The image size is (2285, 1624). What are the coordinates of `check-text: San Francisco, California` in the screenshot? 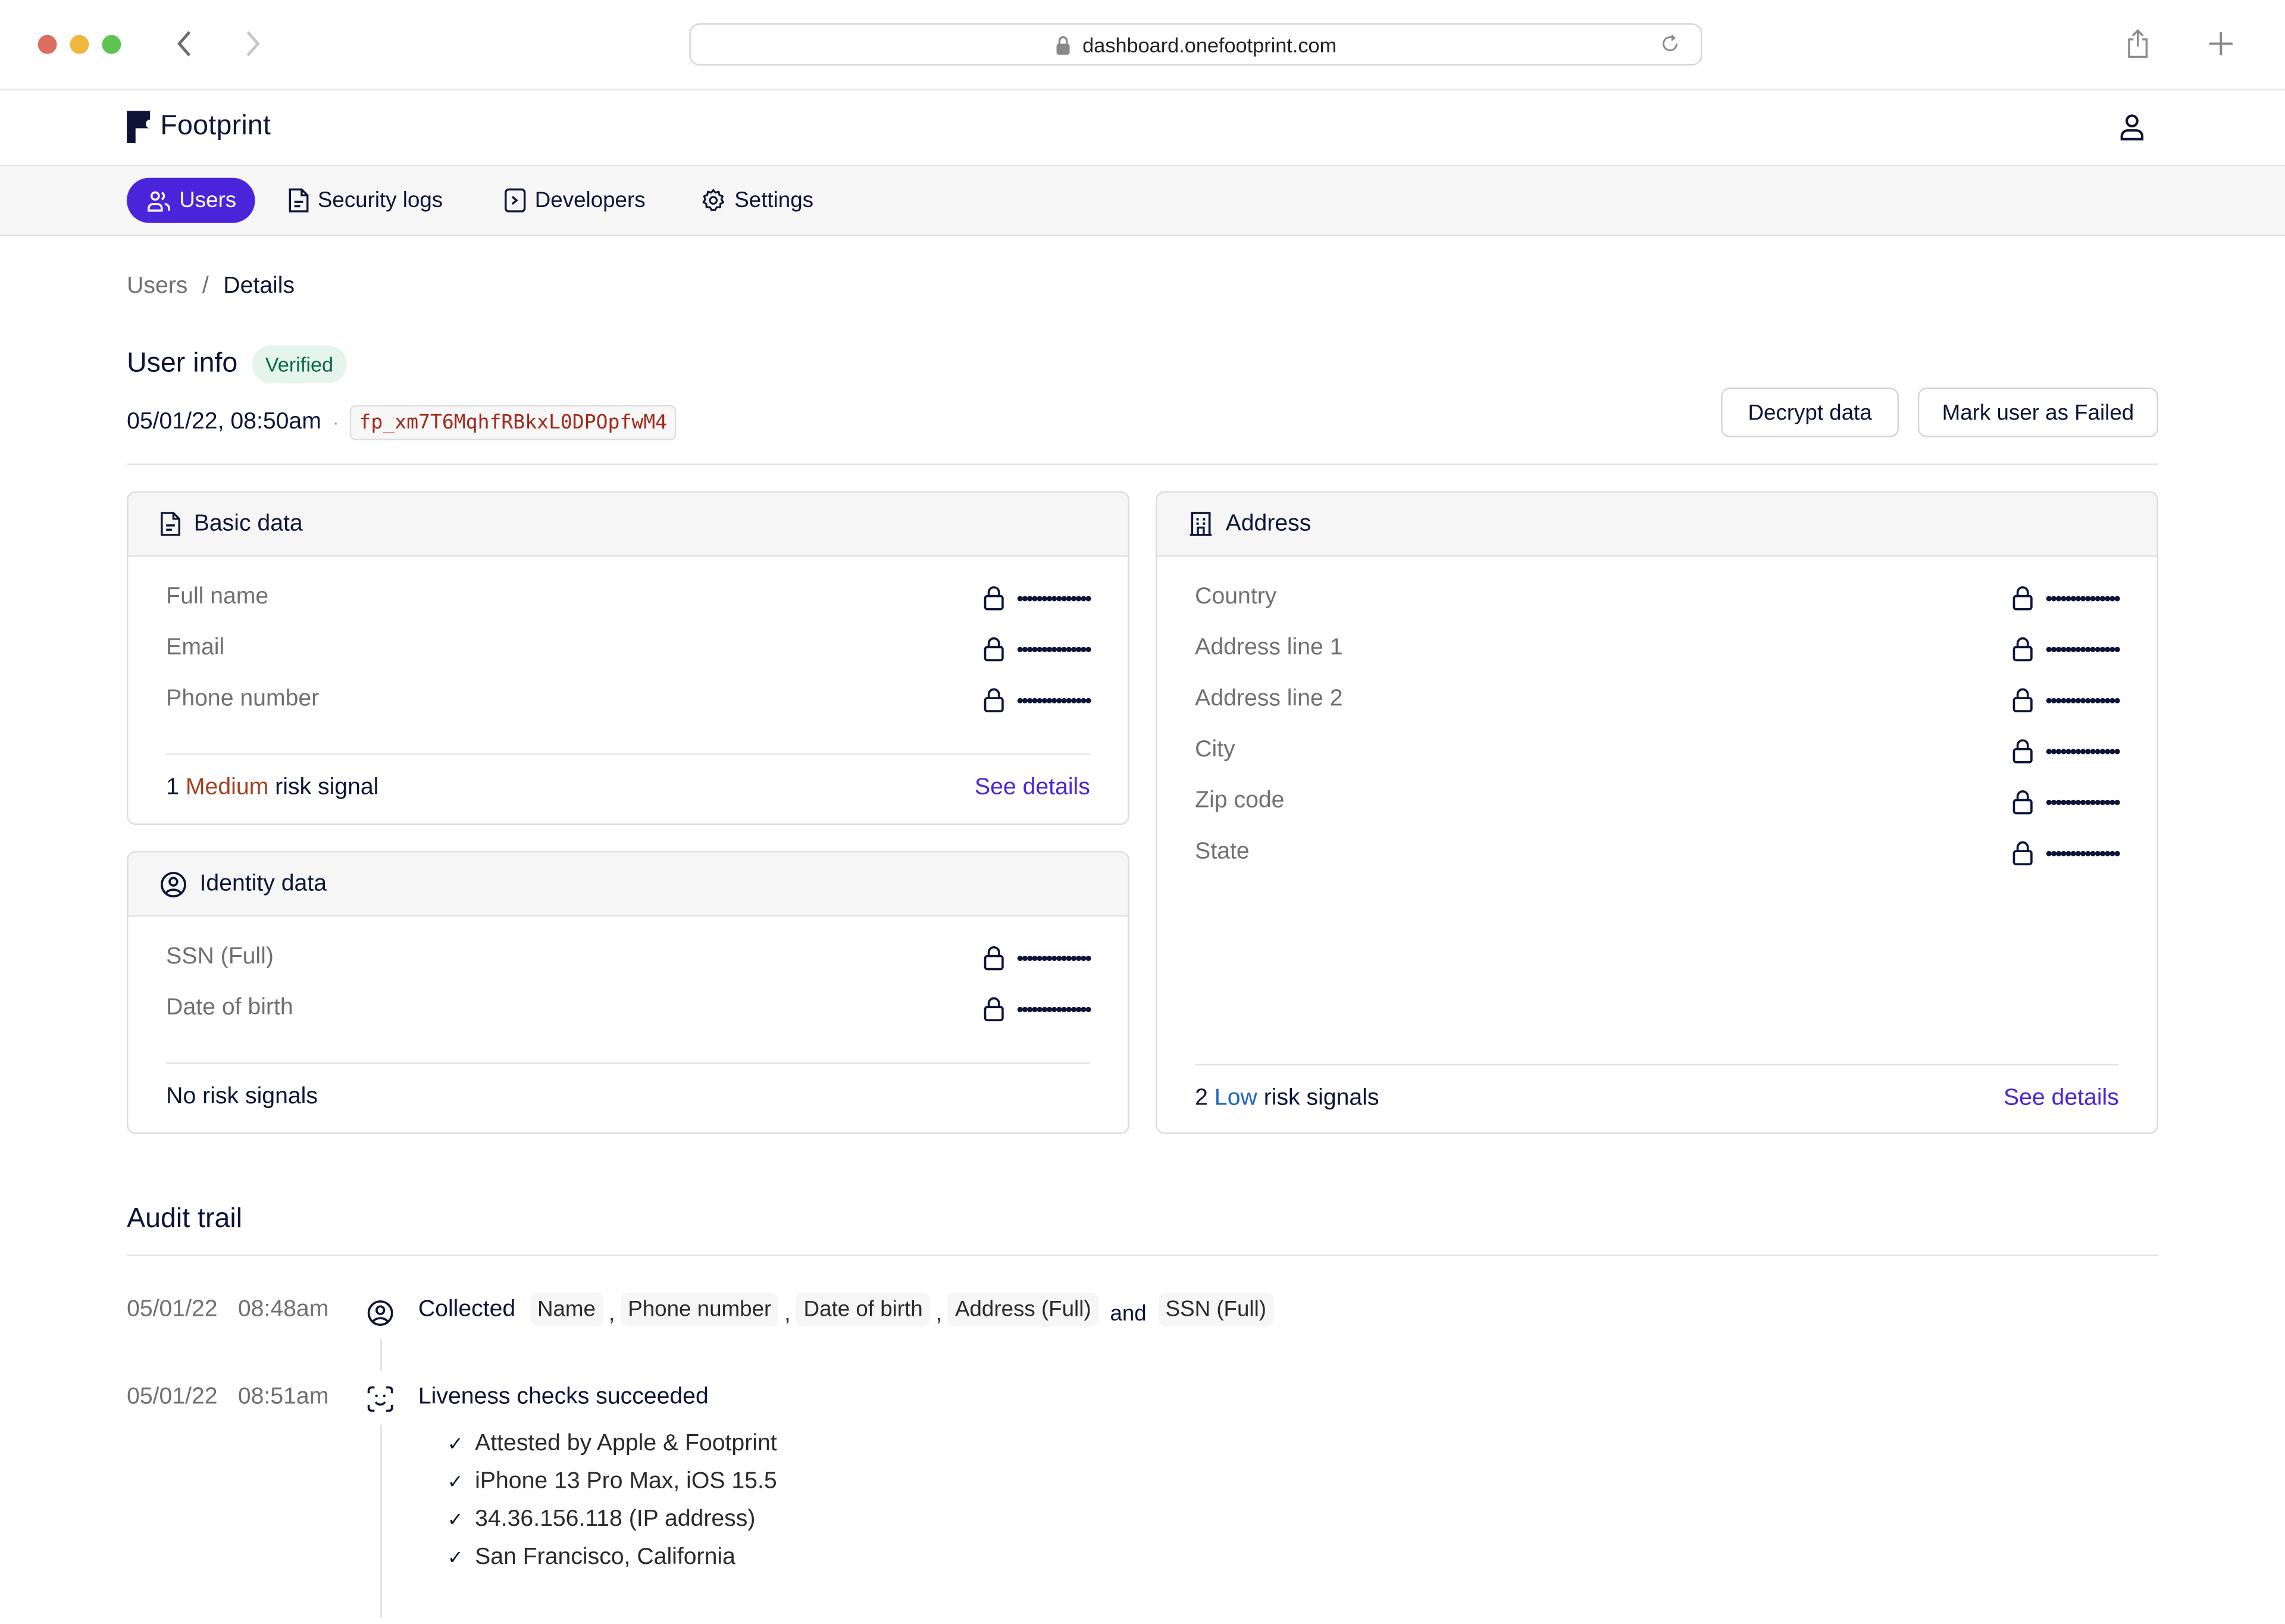 It's located at (605, 1557).